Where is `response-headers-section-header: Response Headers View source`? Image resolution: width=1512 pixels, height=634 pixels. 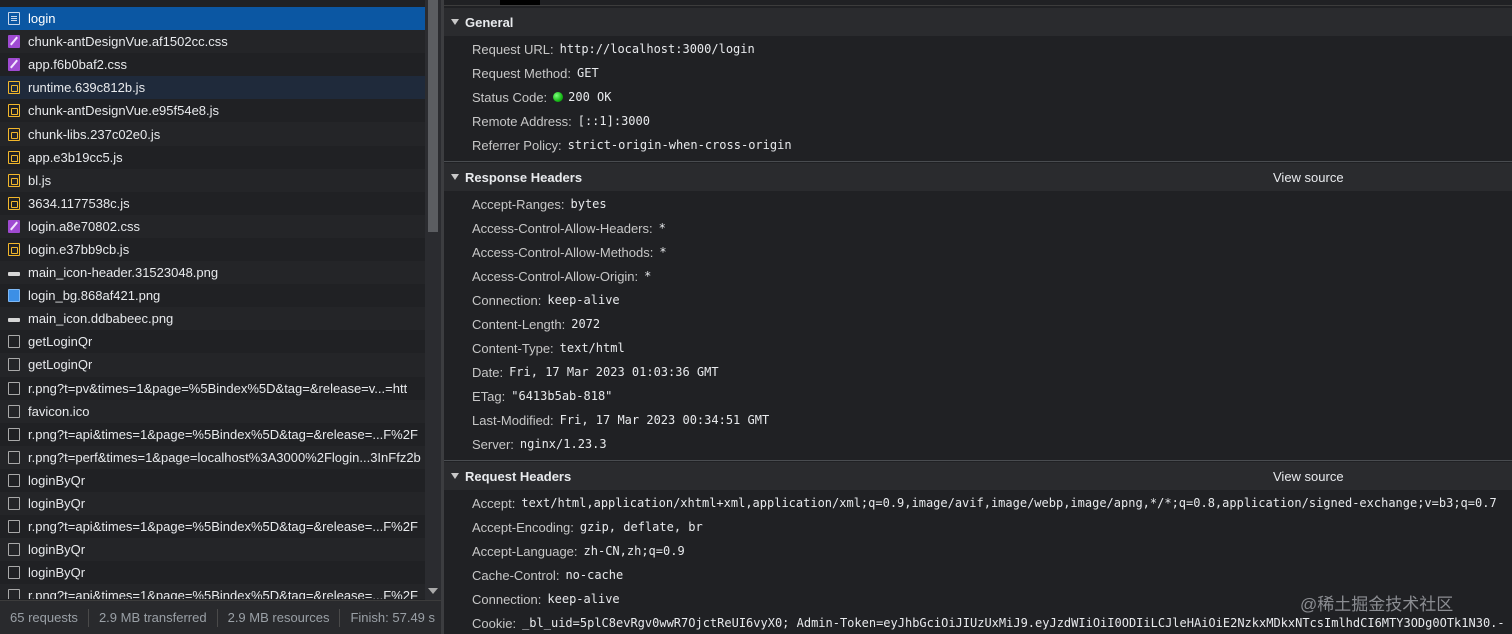 response-headers-section-header: Response Headers View source is located at coordinates (978, 177).